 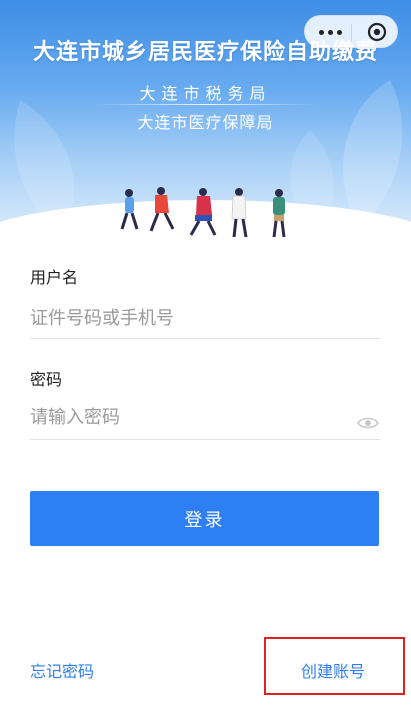 I want to click on subtitle-divider, so click(x=205, y=104).